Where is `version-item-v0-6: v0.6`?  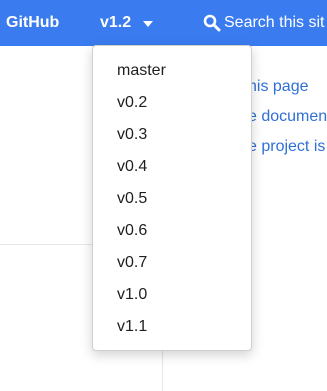
version-item-v0-6: v0.6 is located at coordinates (132, 231).